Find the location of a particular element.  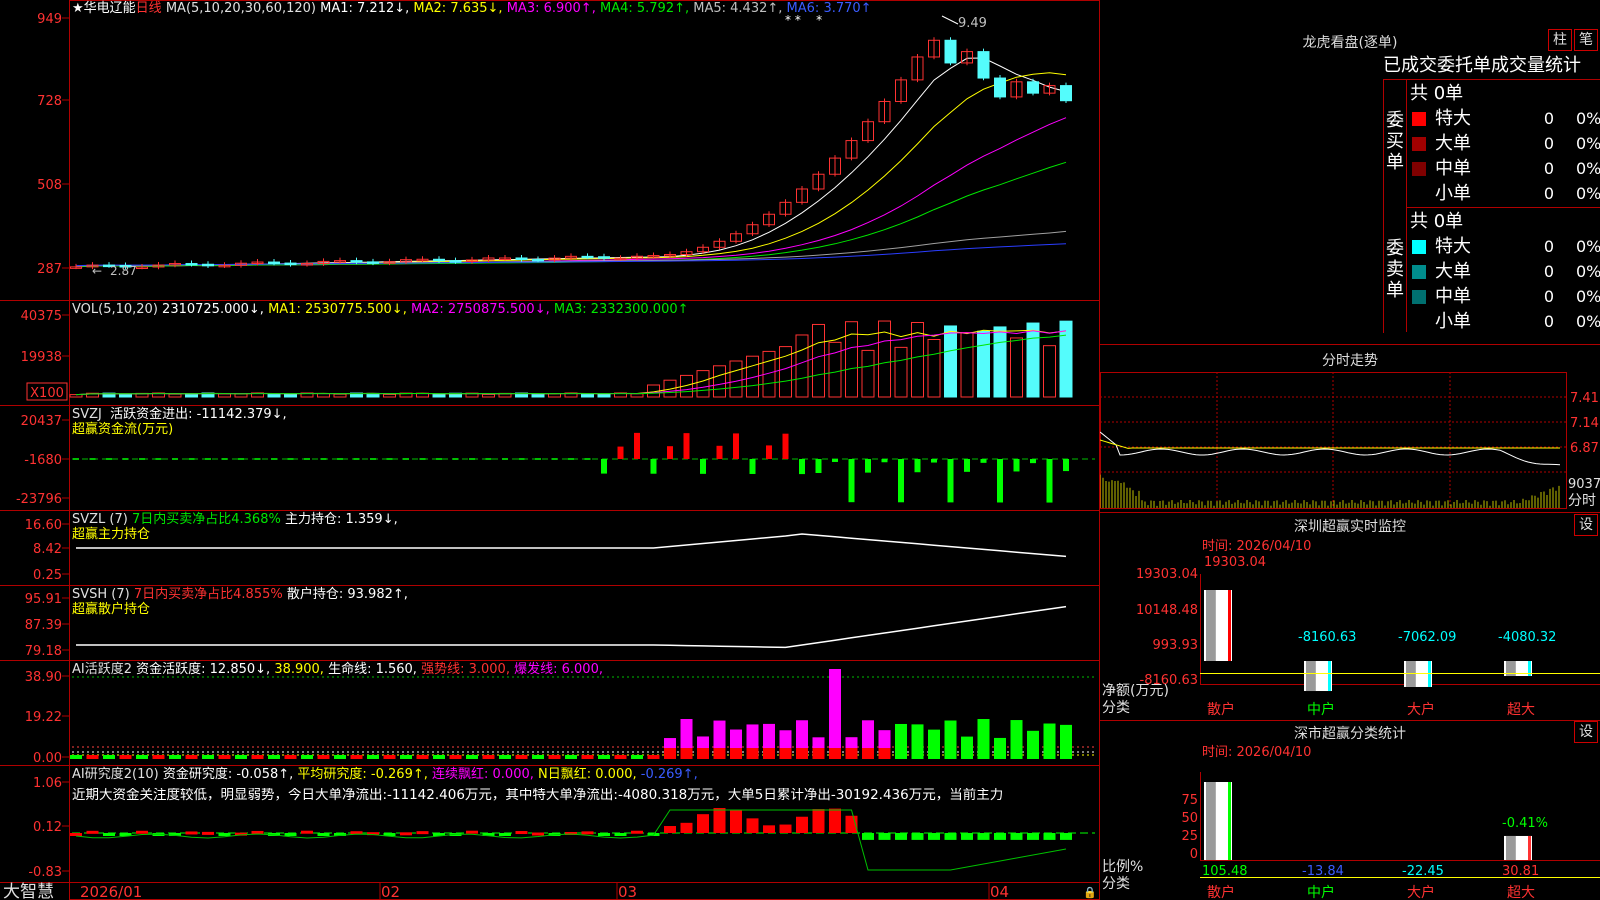

favorite-star-icon: ★ is located at coordinates (78, 8).